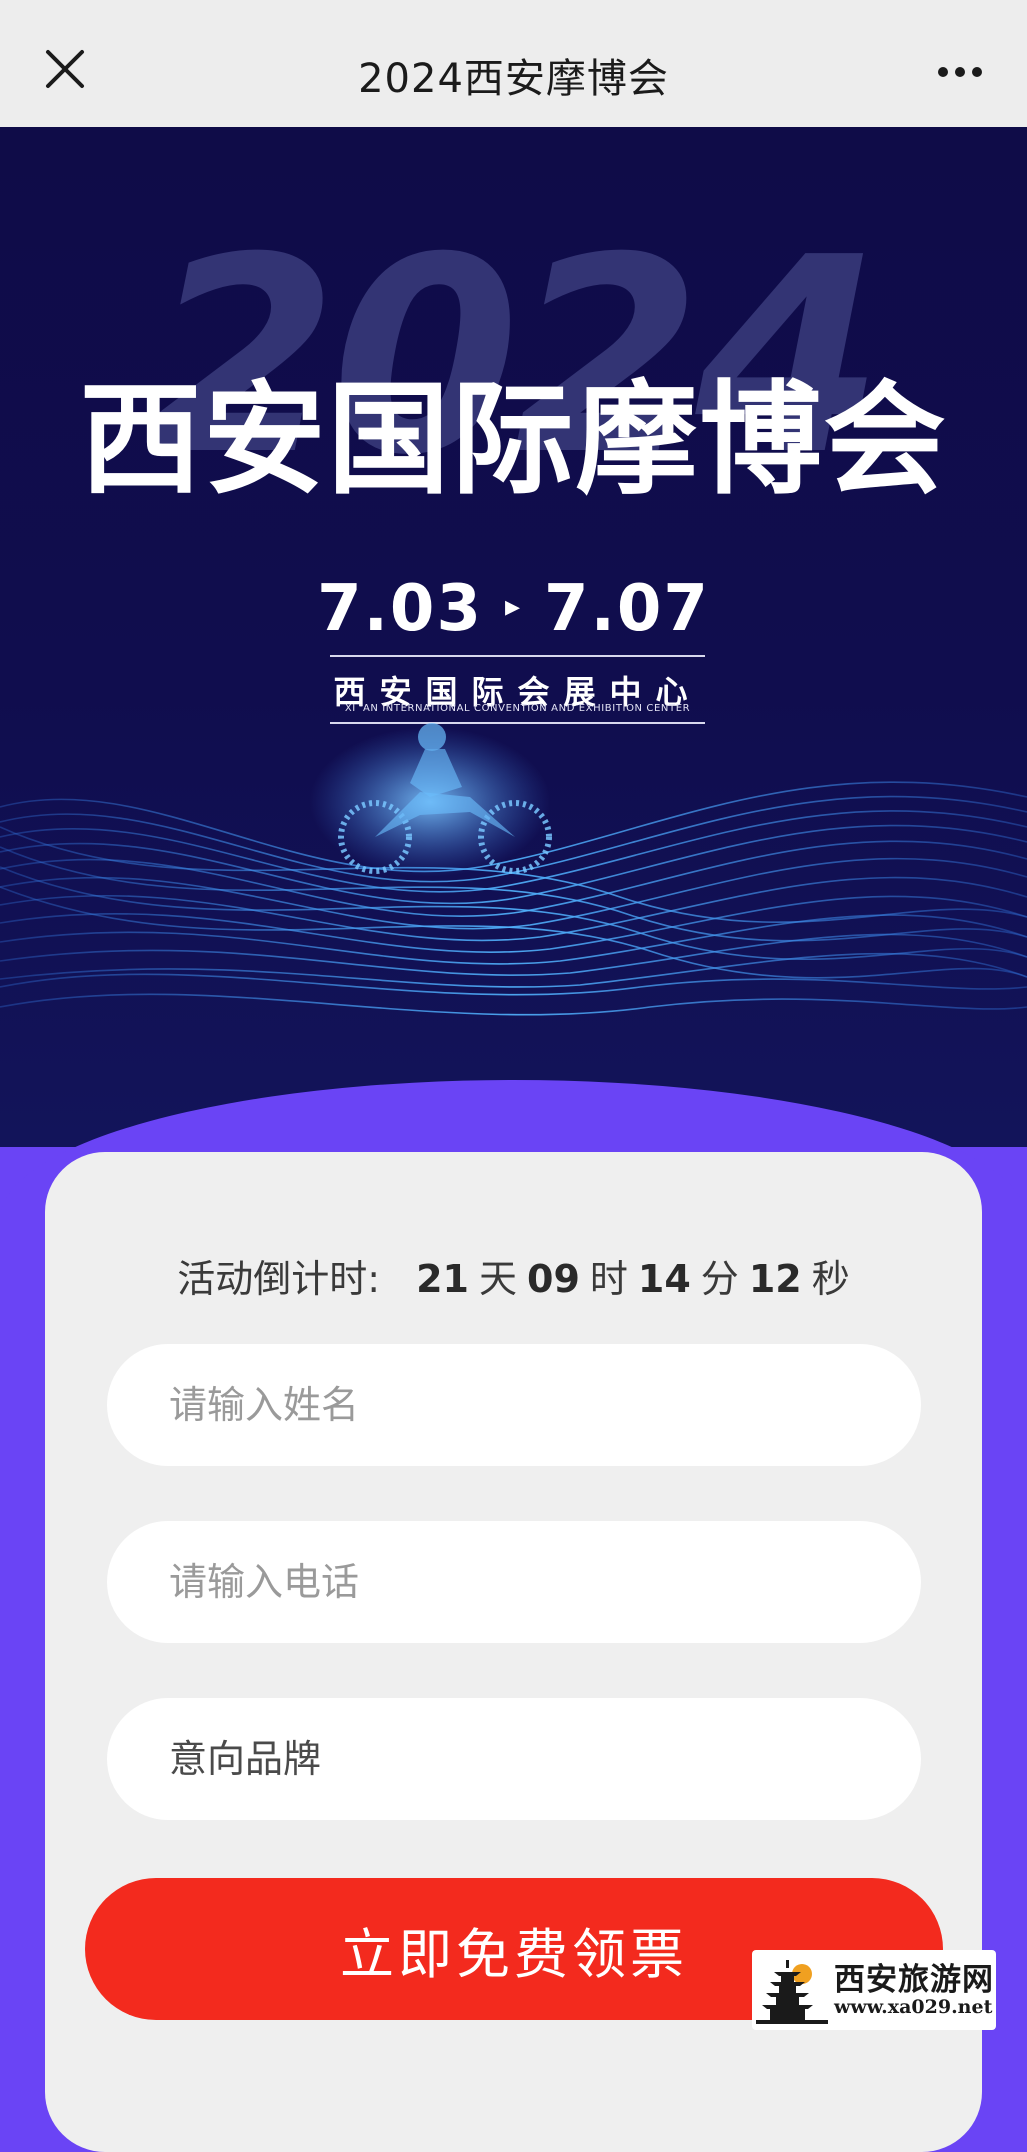  I want to click on page-title: 2024西安摩博会, so click(513, 79).